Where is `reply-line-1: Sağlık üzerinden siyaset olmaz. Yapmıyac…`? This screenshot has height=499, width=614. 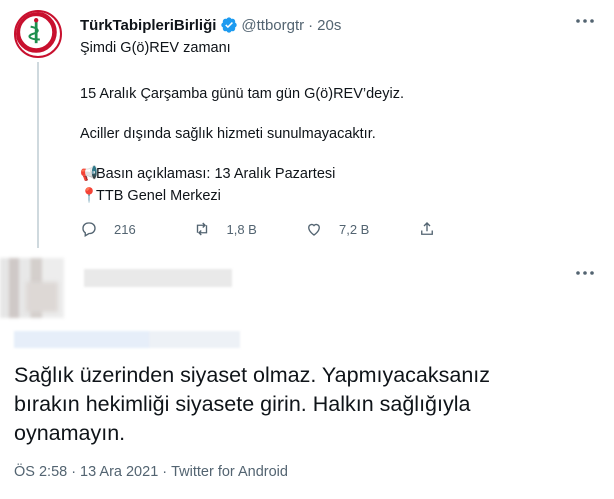 reply-line-1: Sağlık üzerinden siyaset olmaz. Yapmıyac… is located at coordinates (252, 375).